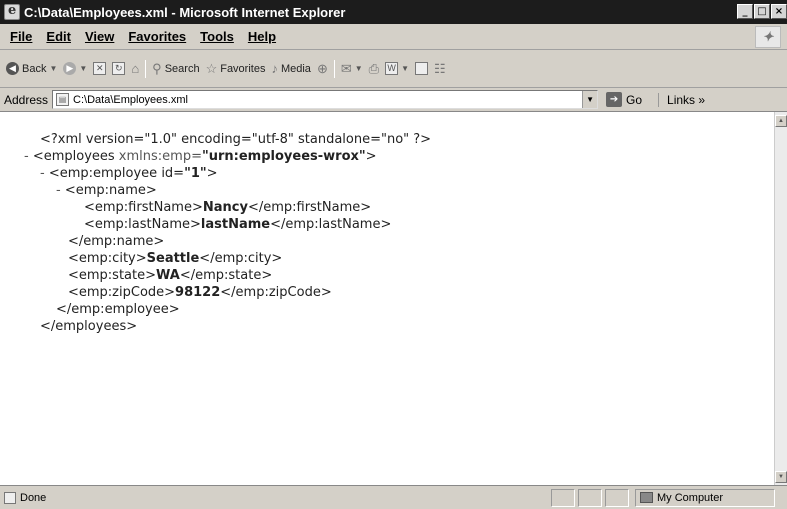  I want to click on discuss-icon, so click(421, 68).